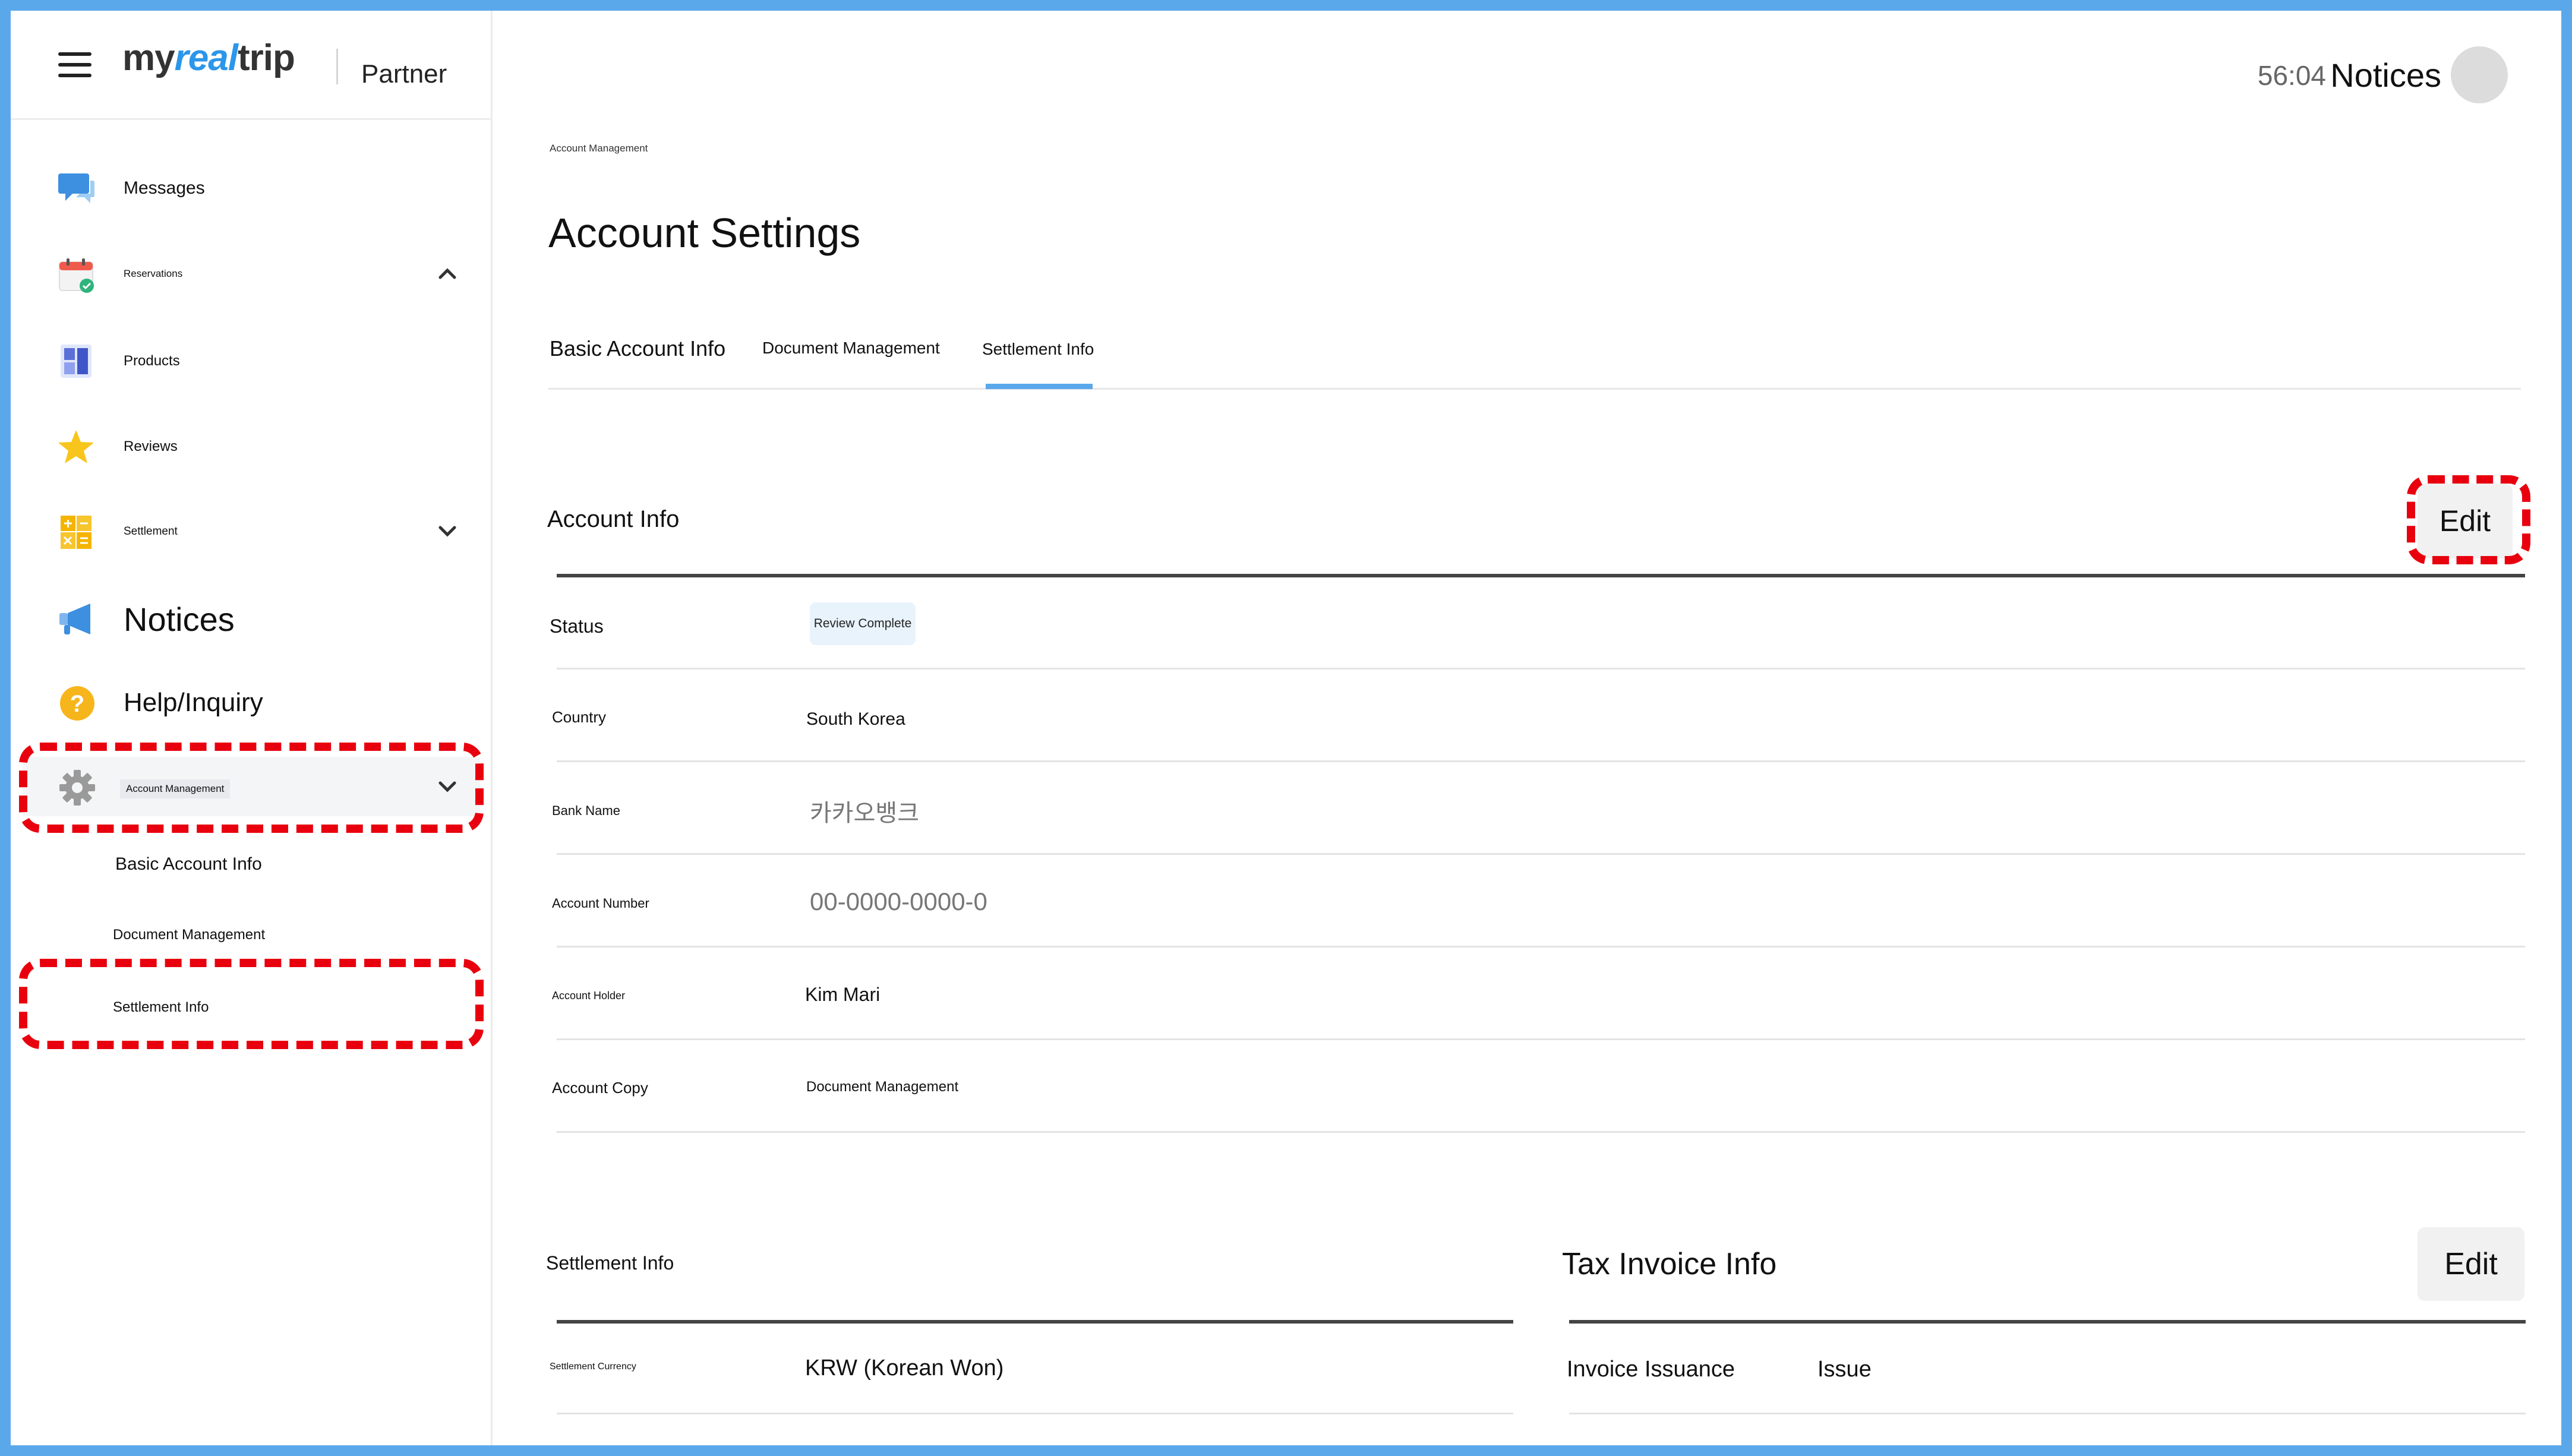 This screenshot has height=1456, width=2572. What do you see at coordinates (1844, 1369) in the screenshot?
I see `row-value-invoice-issuance: Issue` at bounding box center [1844, 1369].